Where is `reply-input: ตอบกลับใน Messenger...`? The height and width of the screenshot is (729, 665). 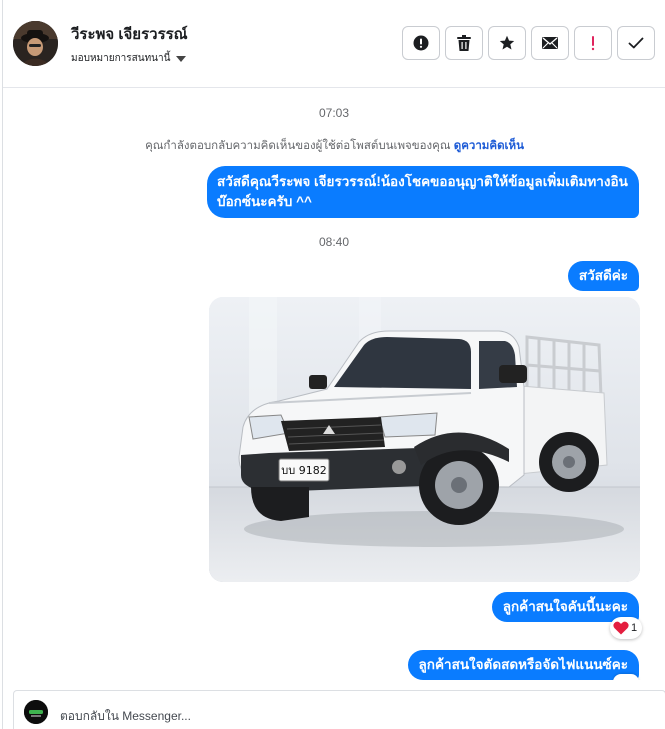 reply-input: ตอบกลับใน Messenger... is located at coordinates (125, 716).